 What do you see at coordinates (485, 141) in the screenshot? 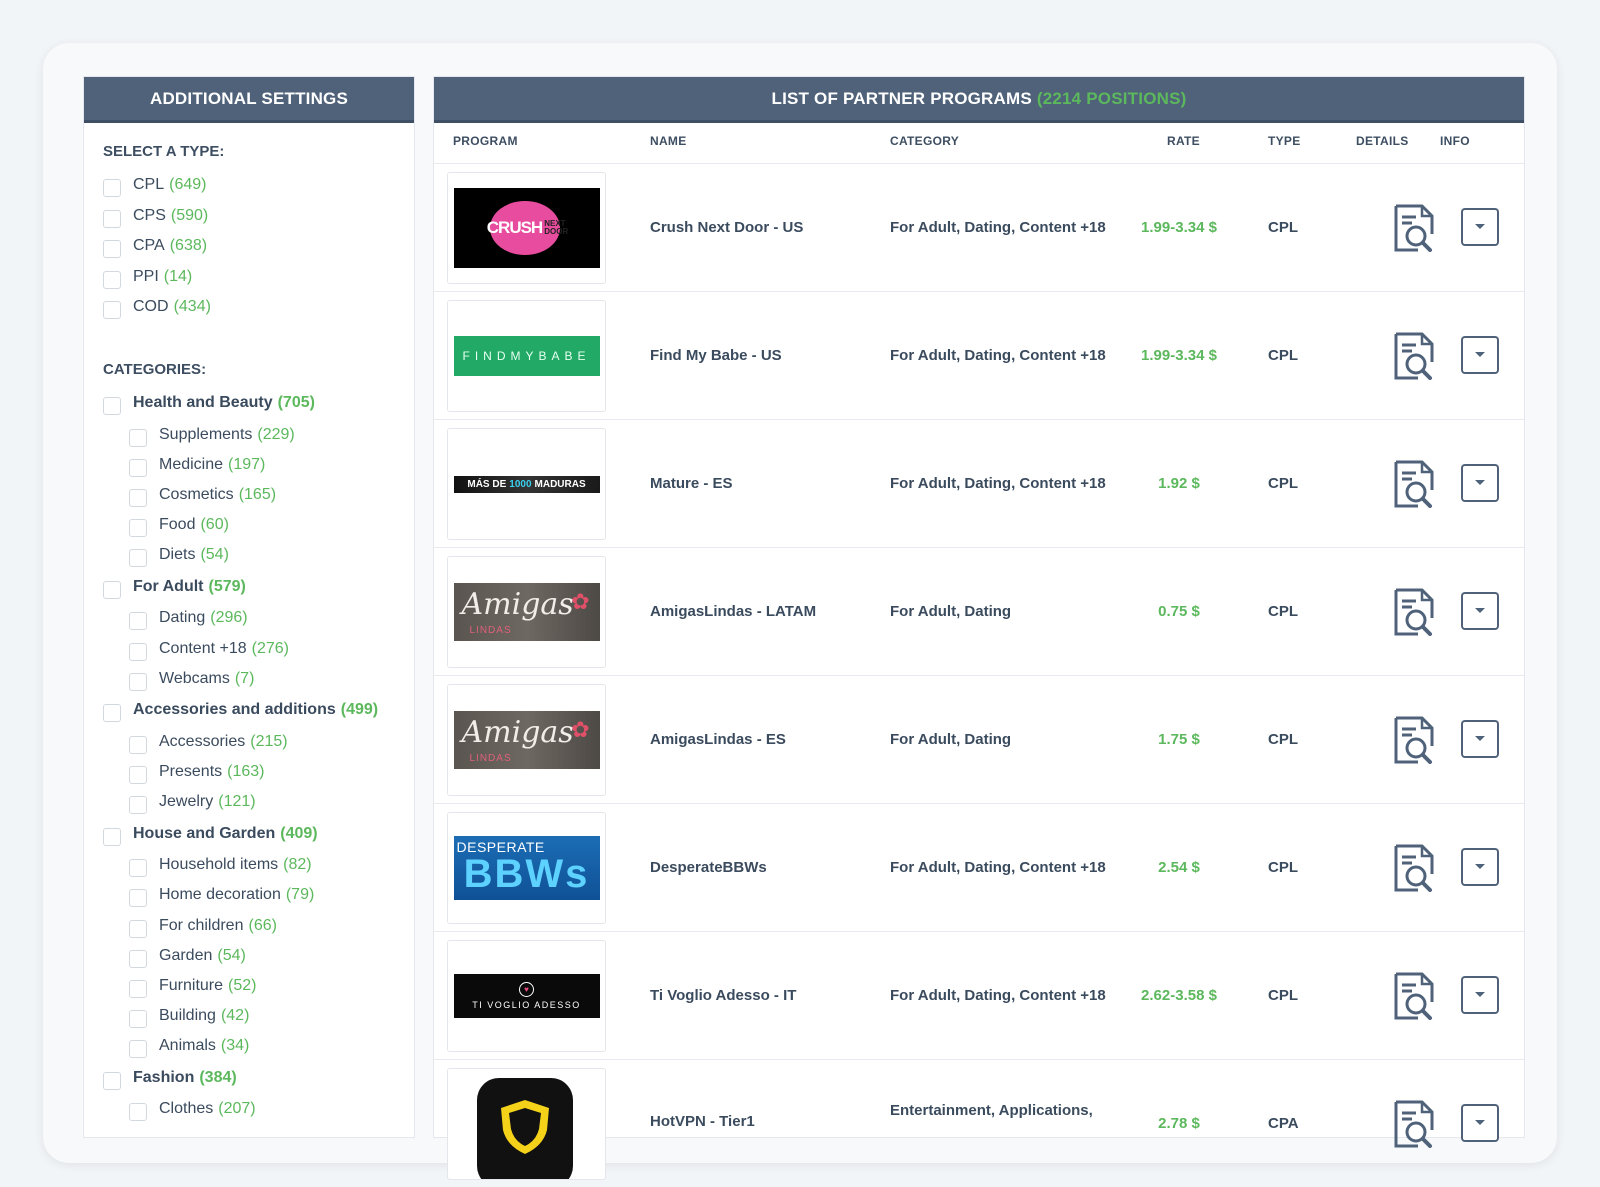
I see `col-program: PROGRAM` at bounding box center [485, 141].